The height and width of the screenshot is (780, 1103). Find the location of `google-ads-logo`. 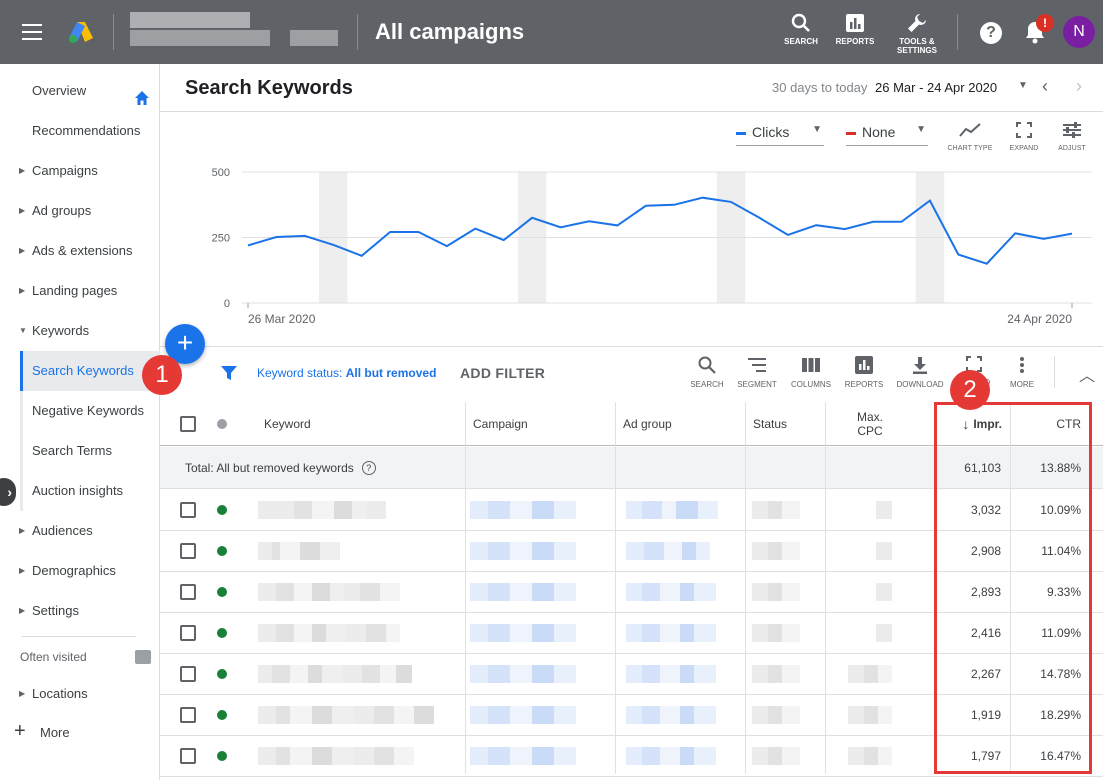

google-ads-logo is located at coordinates (81, 32).